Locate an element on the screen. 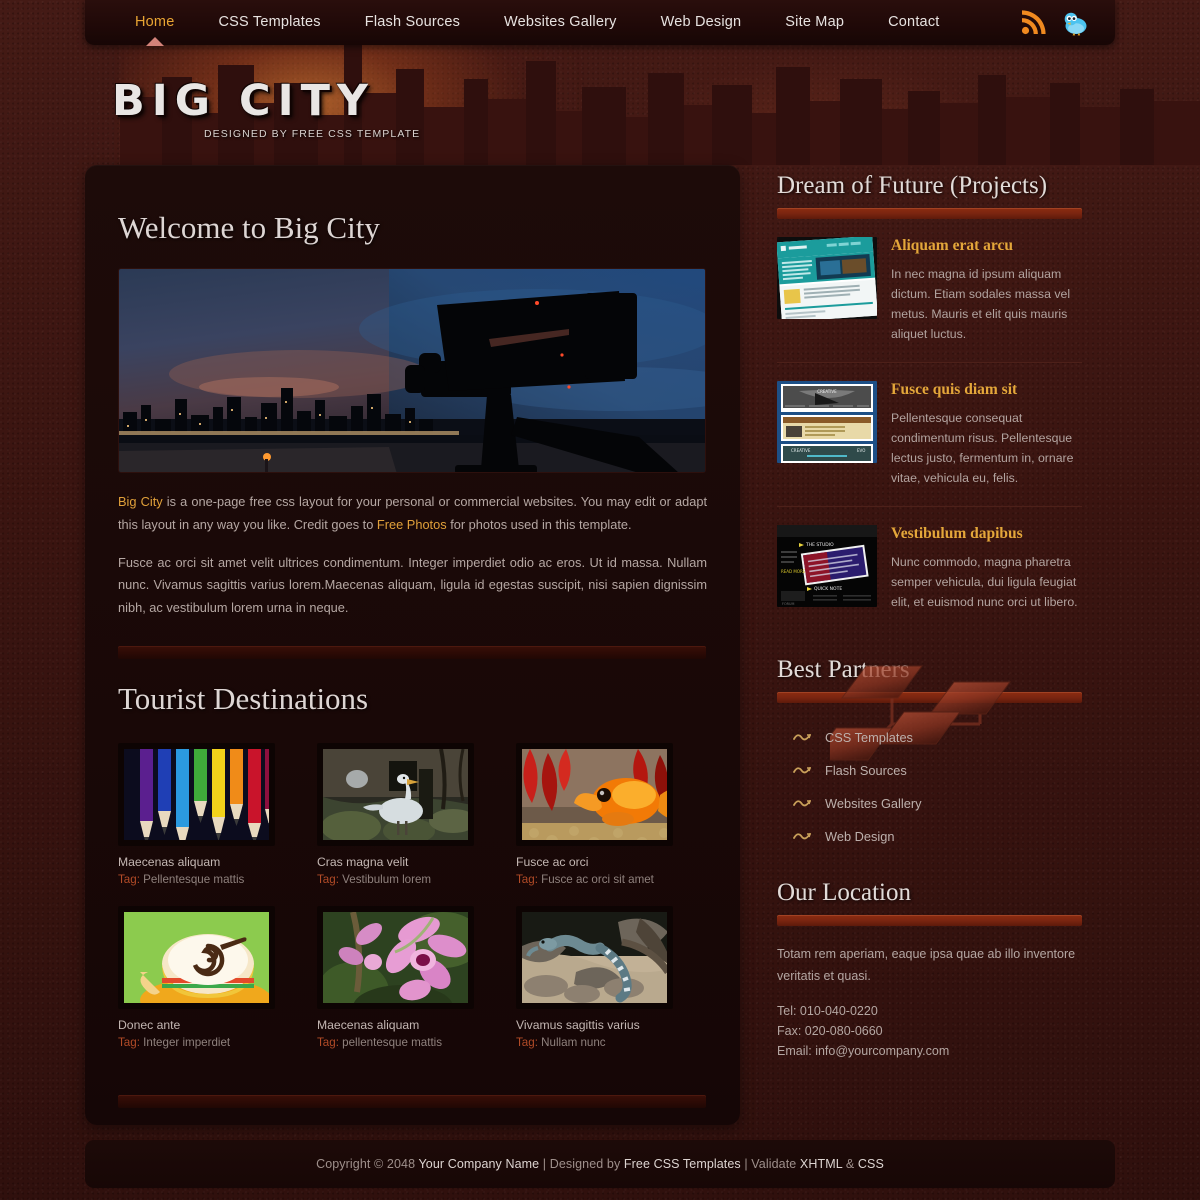 The image size is (1200, 1200). nav-item-flash-sources: Flash Sources is located at coordinates (412, 22).